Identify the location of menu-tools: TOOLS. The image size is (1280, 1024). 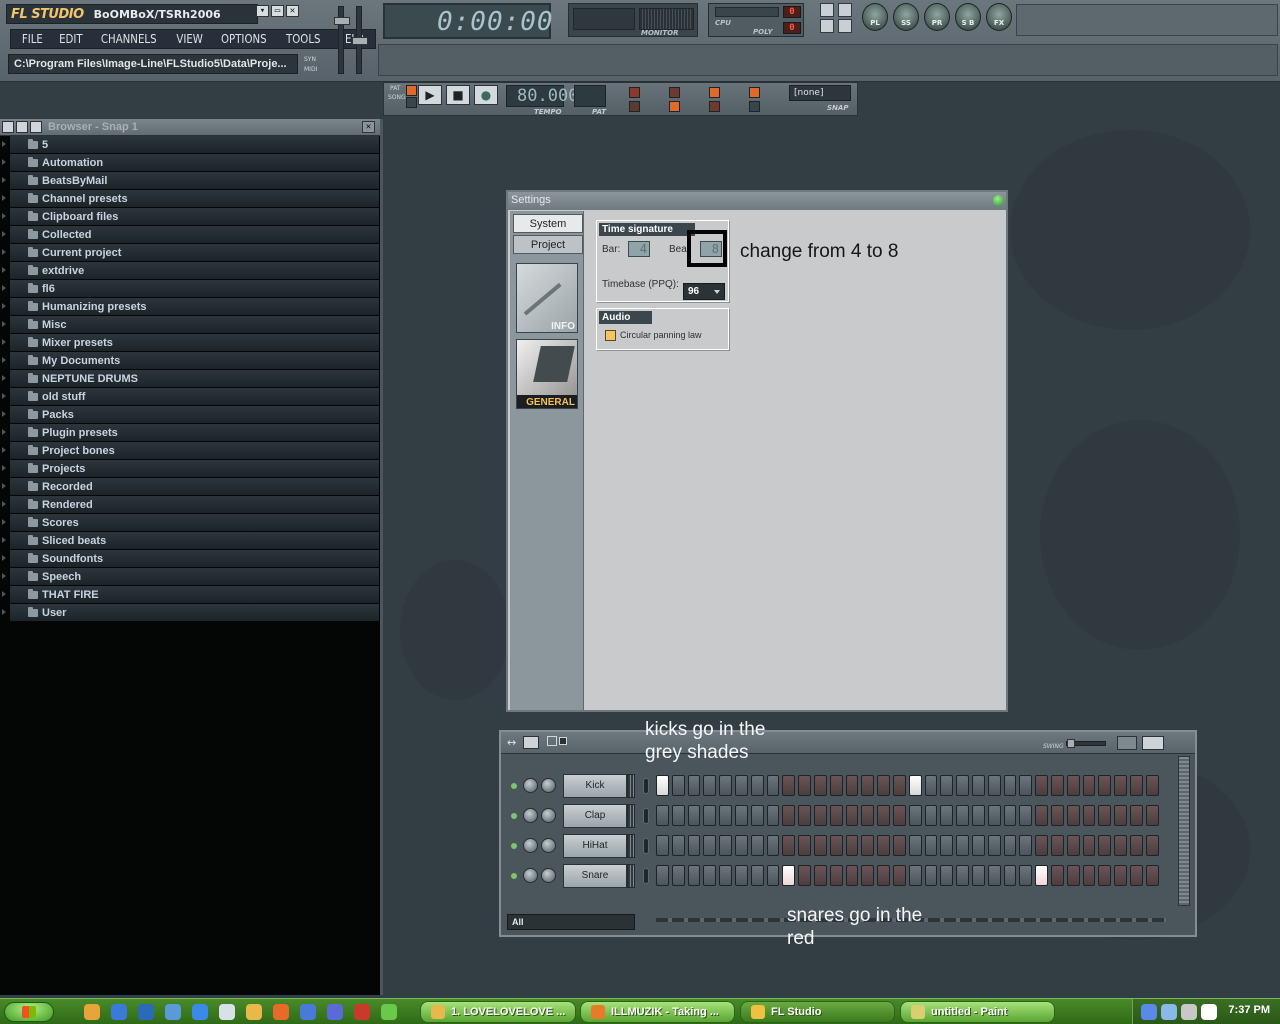
(302, 39).